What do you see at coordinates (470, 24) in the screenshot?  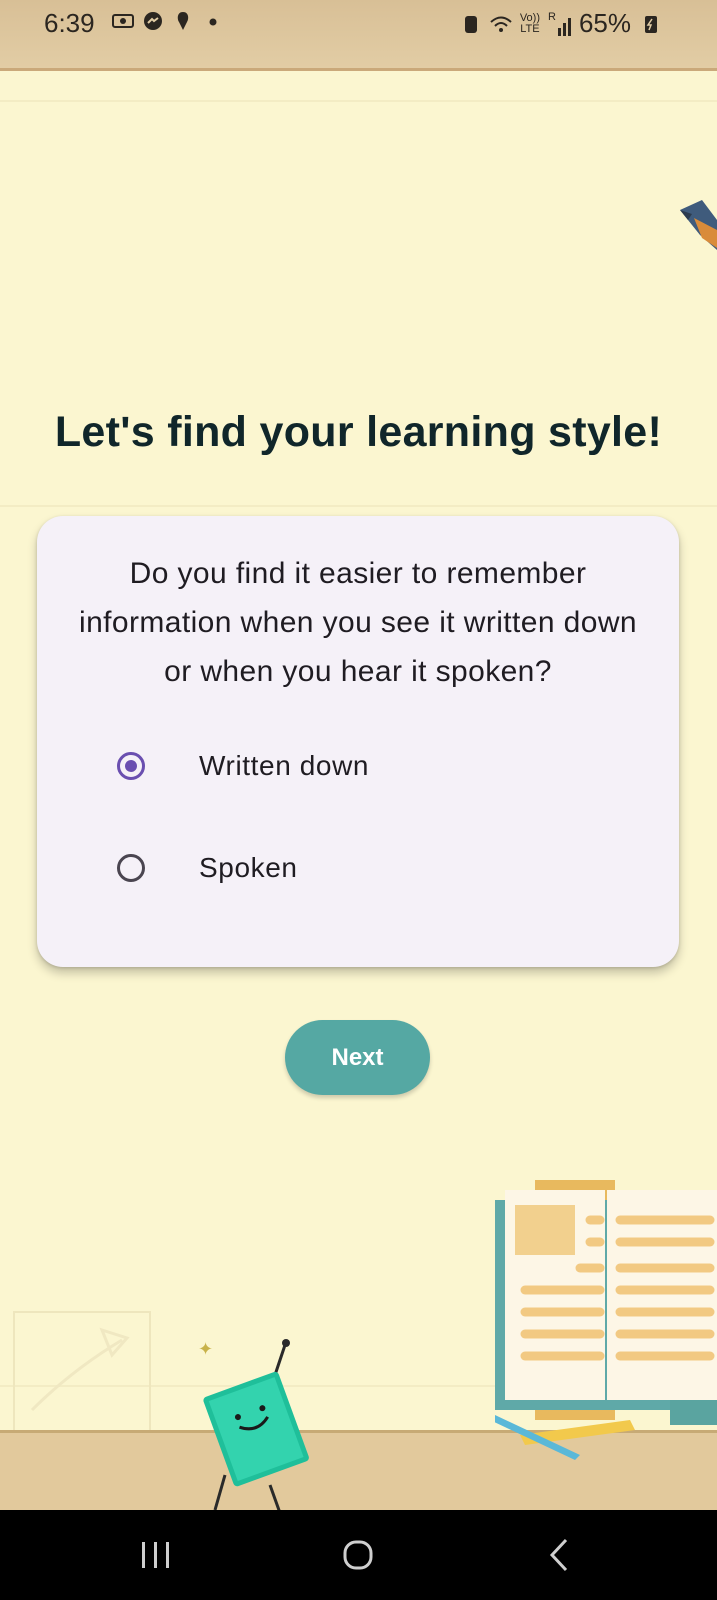 I see `battery-saver-icon` at bounding box center [470, 24].